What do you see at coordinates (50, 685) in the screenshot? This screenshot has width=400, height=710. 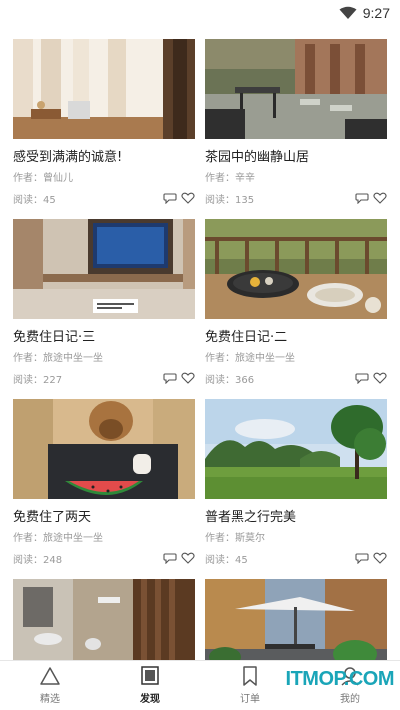 I see `tab-featured: 精选` at bounding box center [50, 685].